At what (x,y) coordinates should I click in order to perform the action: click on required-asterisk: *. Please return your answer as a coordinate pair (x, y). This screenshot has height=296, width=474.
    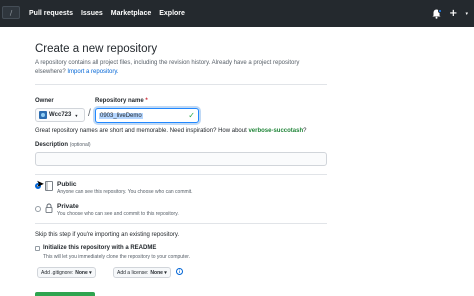
    Looking at the image, I should click on (146, 101).